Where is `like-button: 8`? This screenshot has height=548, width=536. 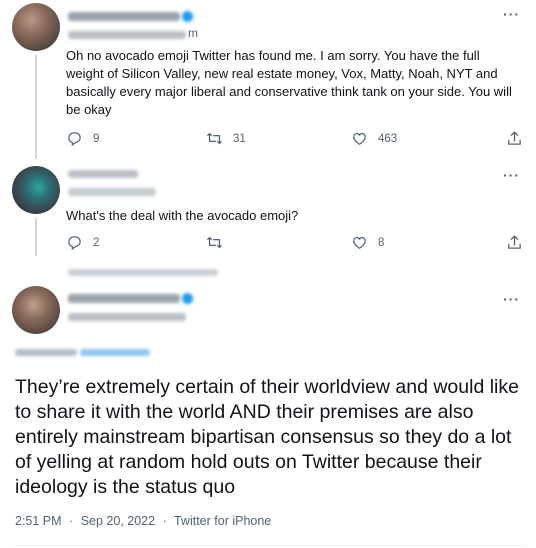
like-button: 8 is located at coordinates (367, 242).